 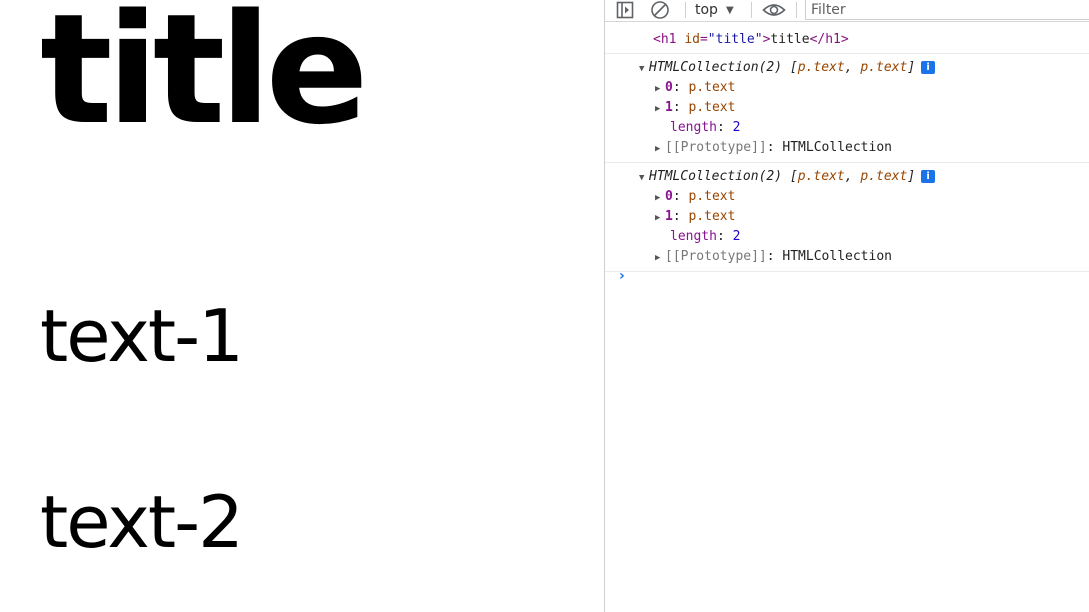 What do you see at coordinates (204, 79) in the screenshot?
I see `page-heading: title` at bounding box center [204, 79].